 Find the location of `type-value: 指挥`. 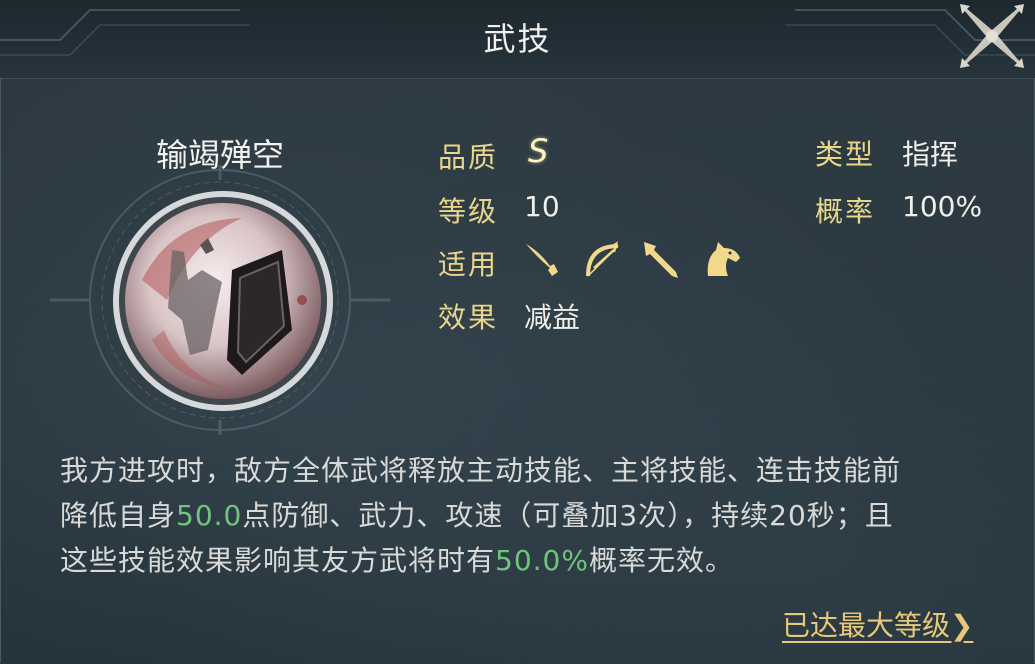

type-value: 指挥 is located at coordinates (930, 154).